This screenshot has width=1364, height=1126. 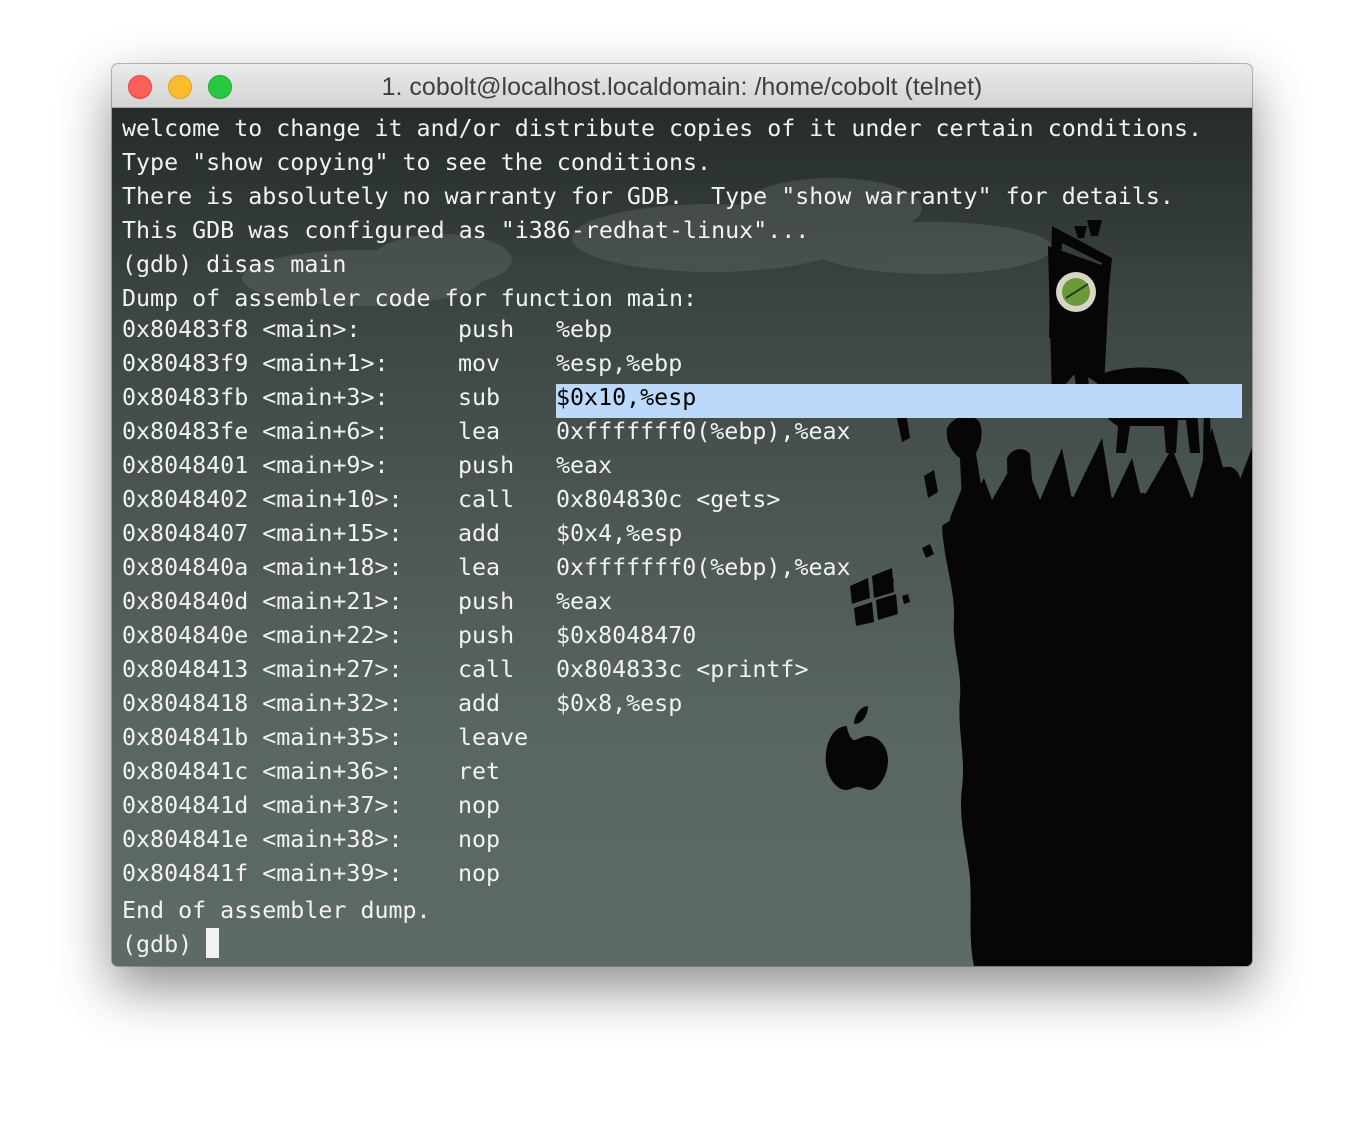 I want to click on asm-operands: $0x8,%esp, so click(x=619, y=703).